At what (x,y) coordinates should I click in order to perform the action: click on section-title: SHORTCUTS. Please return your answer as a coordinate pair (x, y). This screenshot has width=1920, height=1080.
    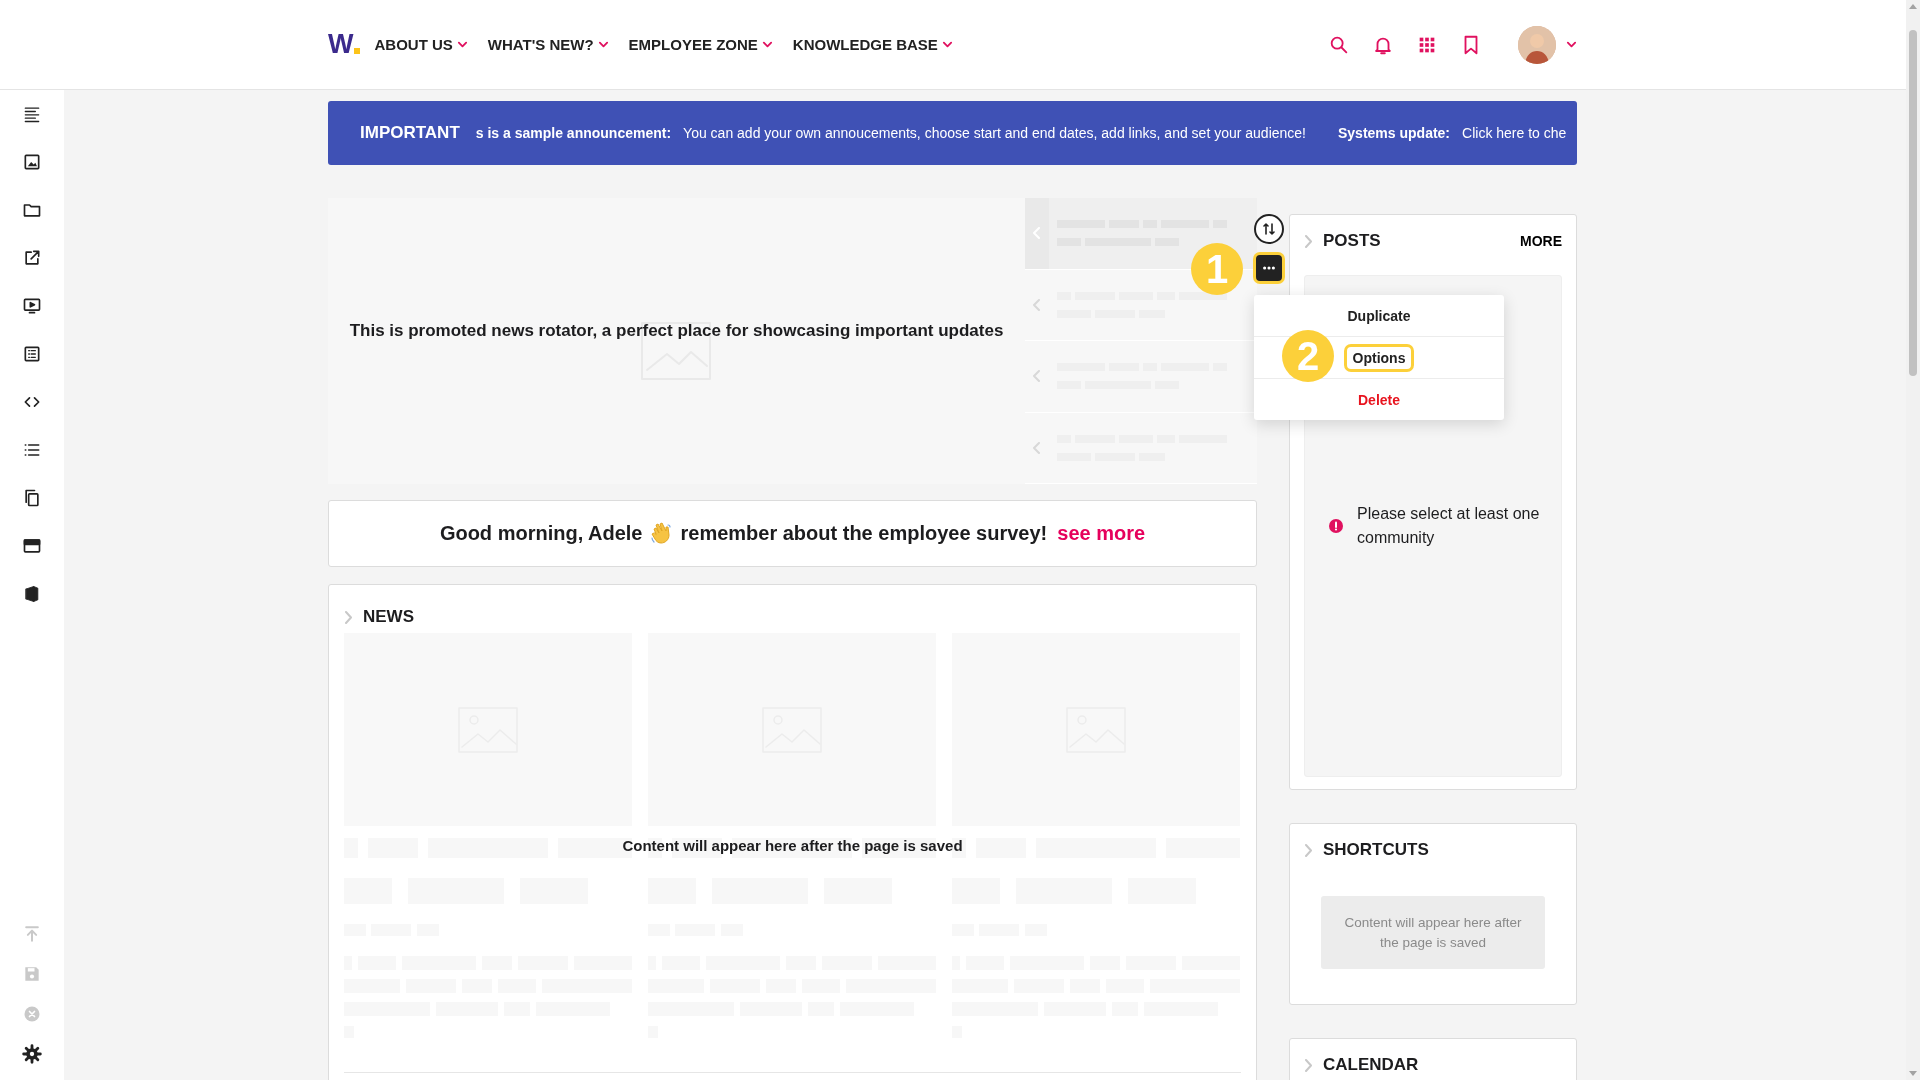
    Looking at the image, I should click on (1376, 850).